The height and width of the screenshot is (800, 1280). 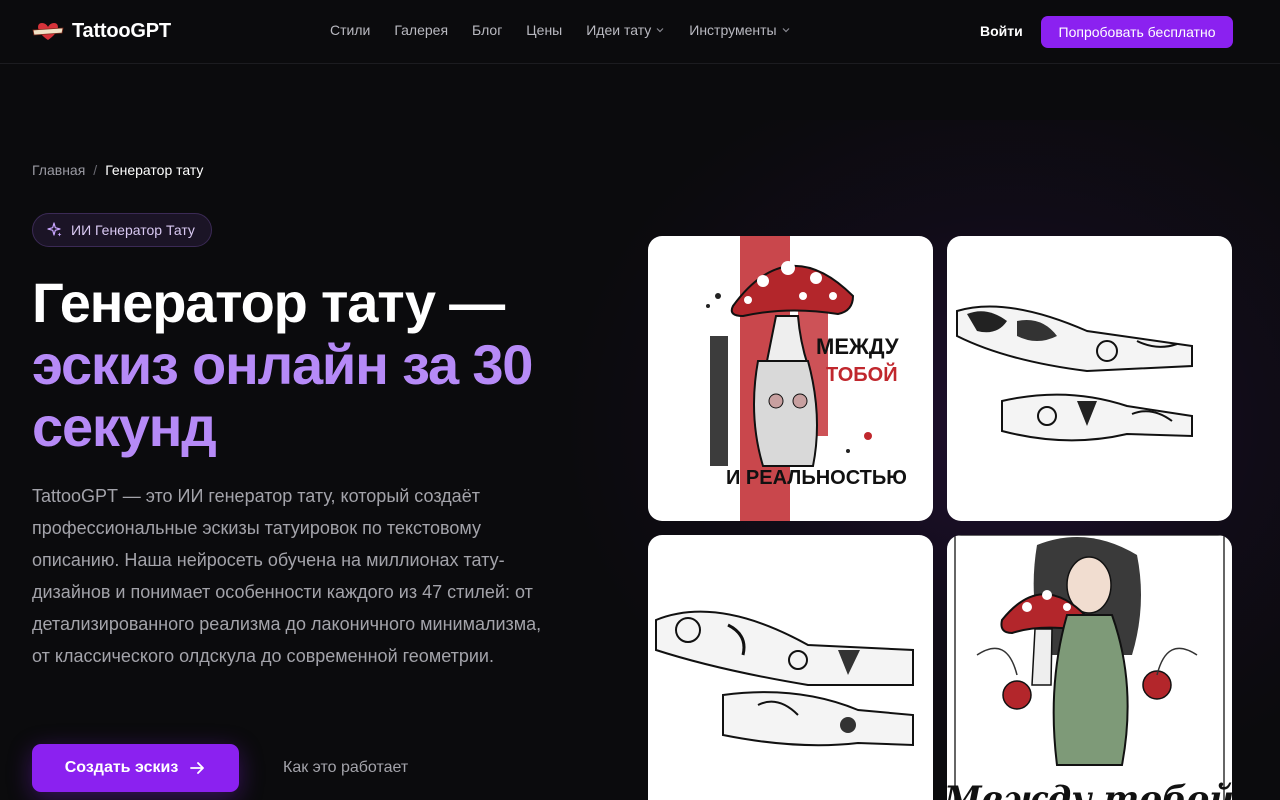 I want to click on nav-item-styles: Стили, so click(x=350, y=30).